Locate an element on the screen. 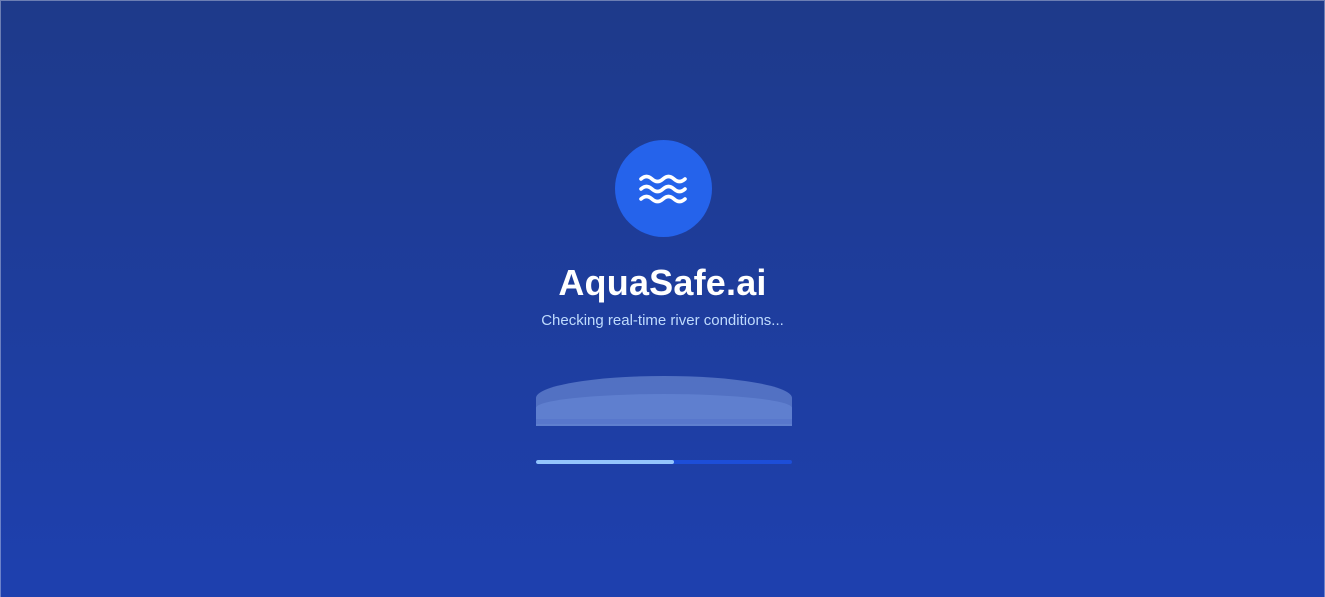 The height and width of the screenshot is (597, 1325). waves-icon is located at coordinates (664, 189).